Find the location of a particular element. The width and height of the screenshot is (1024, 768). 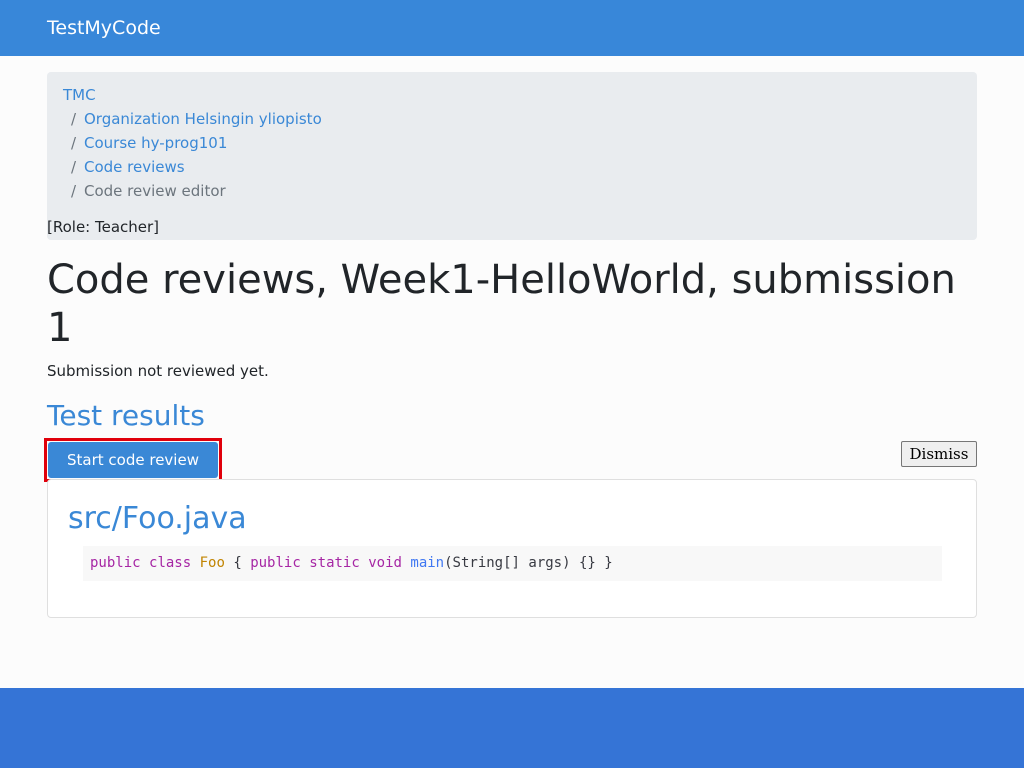

breadcrumb-item-tmc: TMC is located at coordinates (79, 95).